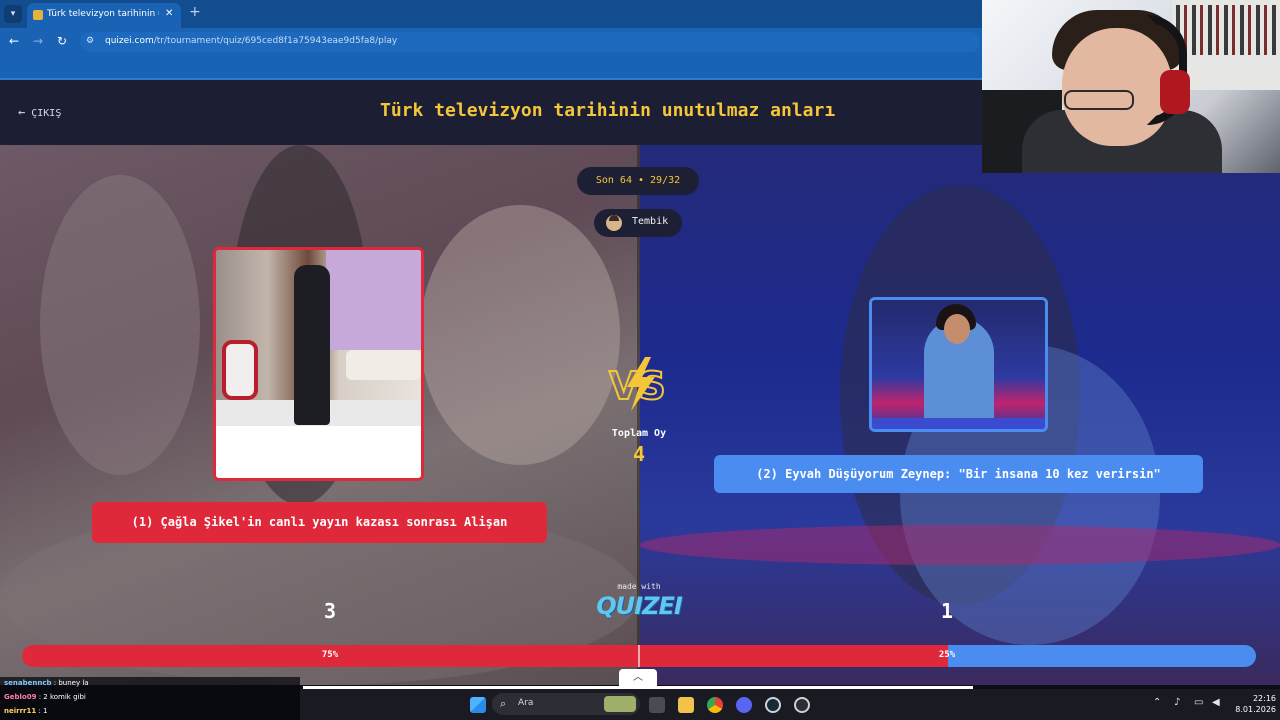 The image size is (1280, 720). I want to click on obs-icon, so click(802, 705).